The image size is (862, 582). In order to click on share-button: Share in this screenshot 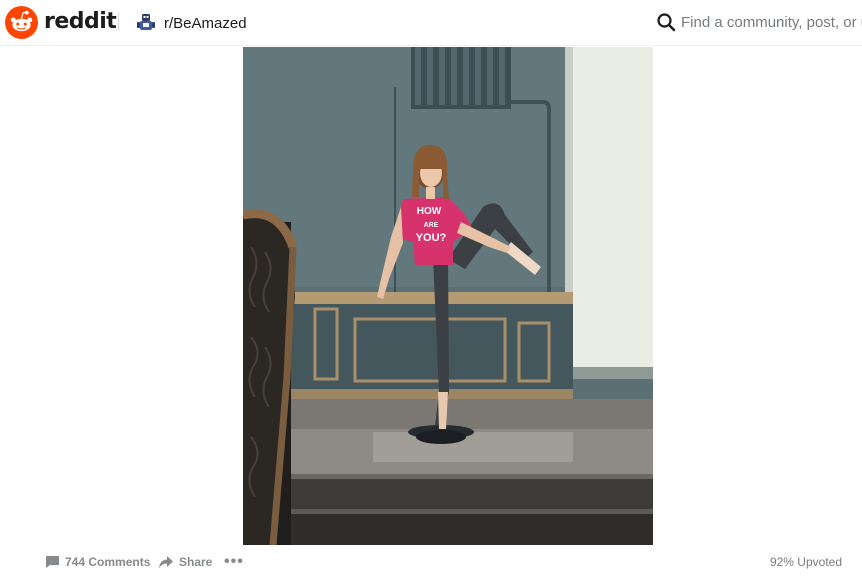, I will do `click(185, 562)`.